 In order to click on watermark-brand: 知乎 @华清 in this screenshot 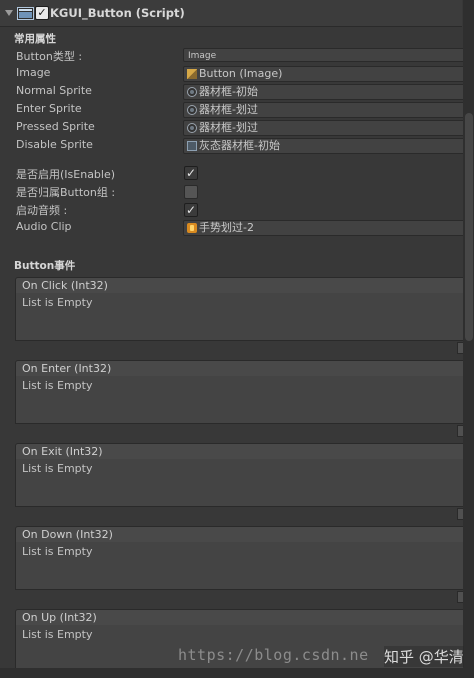, I will do `click(424, 656)`.